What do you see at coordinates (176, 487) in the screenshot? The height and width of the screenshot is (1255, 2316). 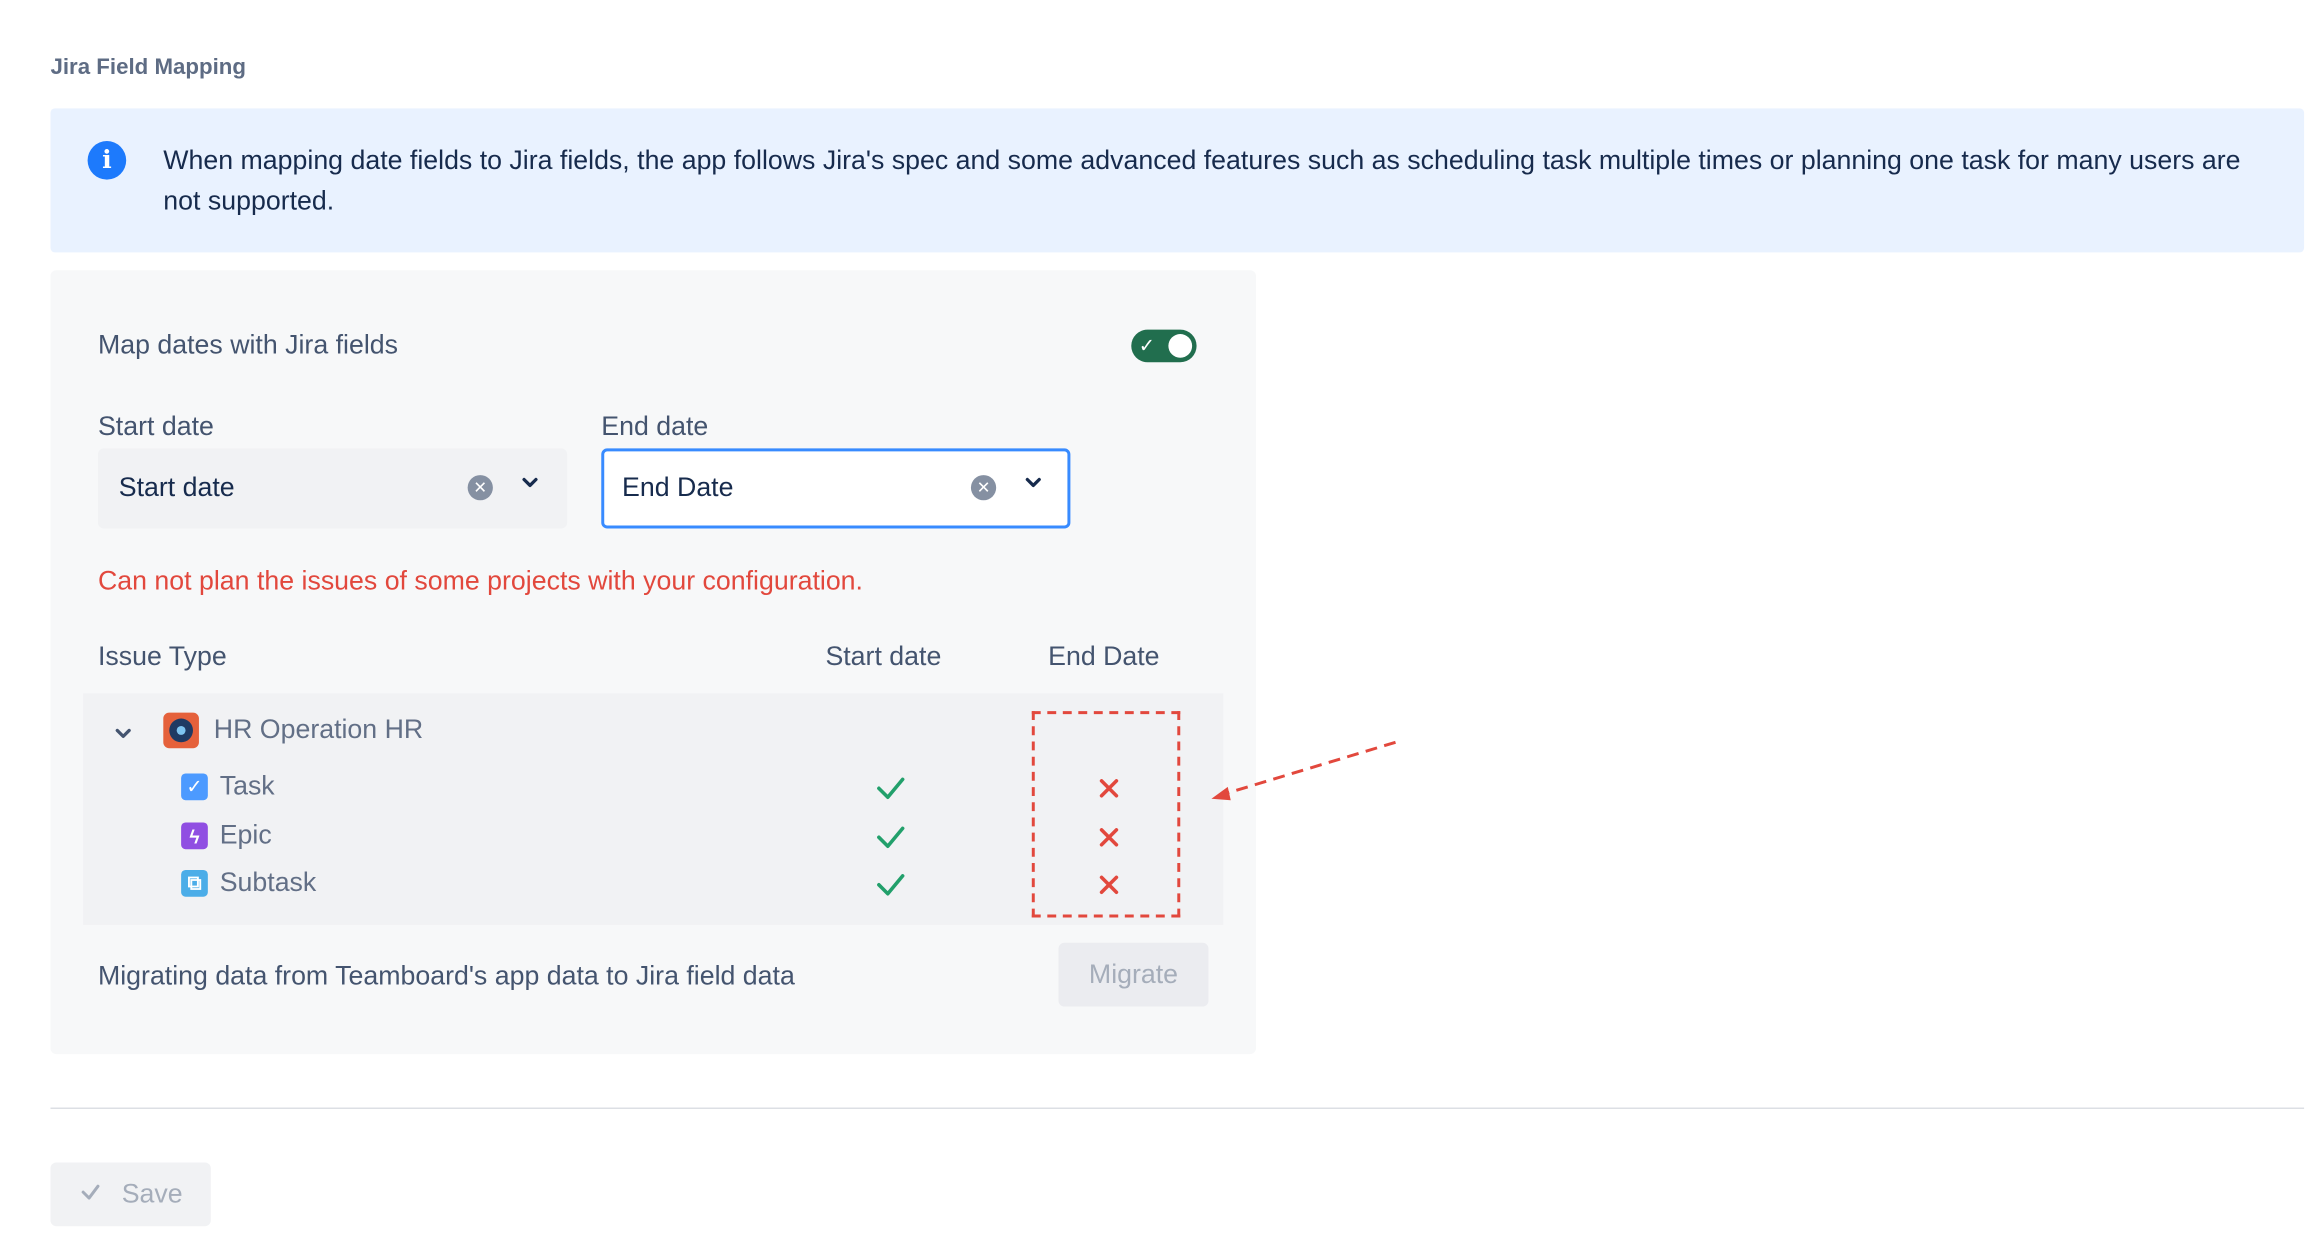 I see `start-date-value: Start date` at bounding box center [176, 487].